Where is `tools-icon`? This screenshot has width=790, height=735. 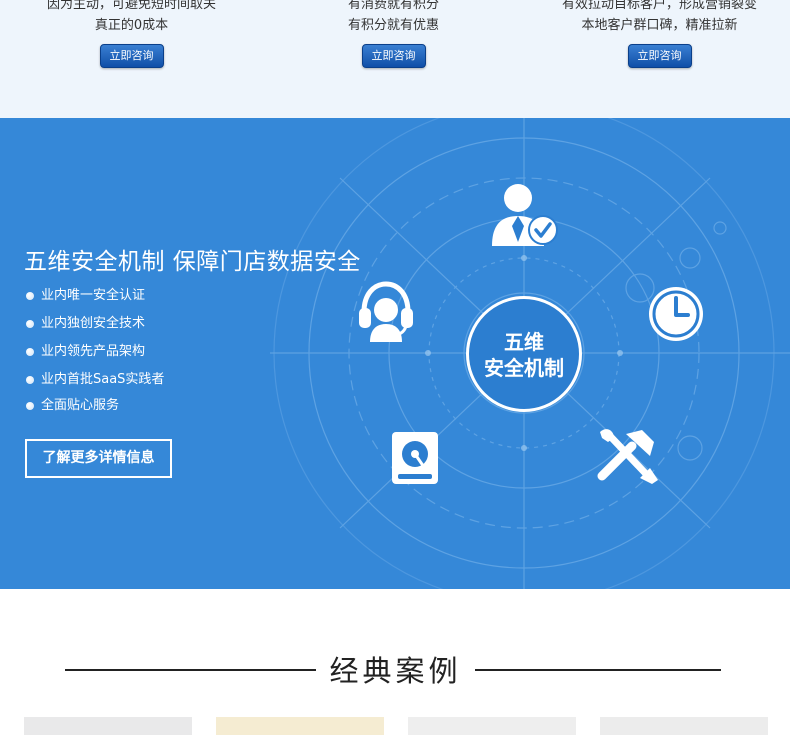 tools-icon is located at coordinates (627, 456).